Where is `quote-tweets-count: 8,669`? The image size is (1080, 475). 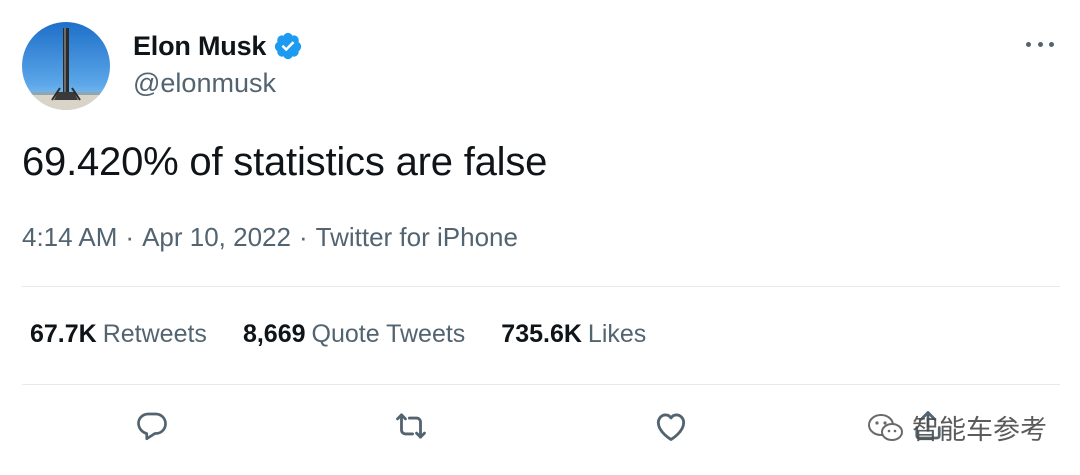
quote-tweets-count: 8,669 is located at coordinates (274, 334).